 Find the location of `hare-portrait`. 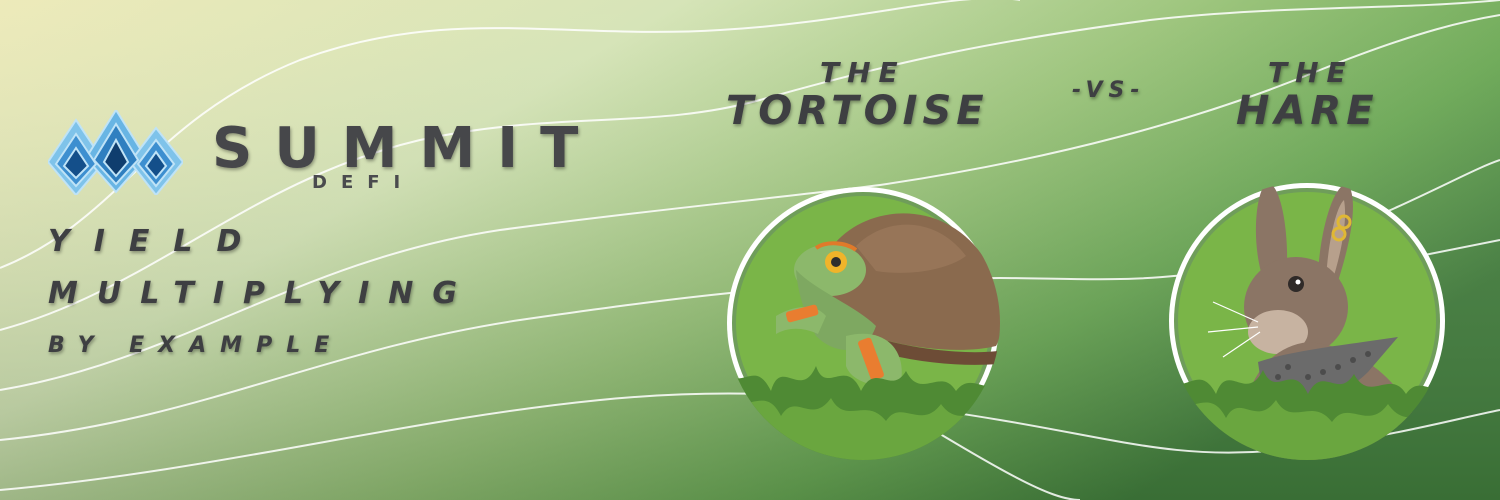

hare-portrait is located at coordinates (1307, 321).